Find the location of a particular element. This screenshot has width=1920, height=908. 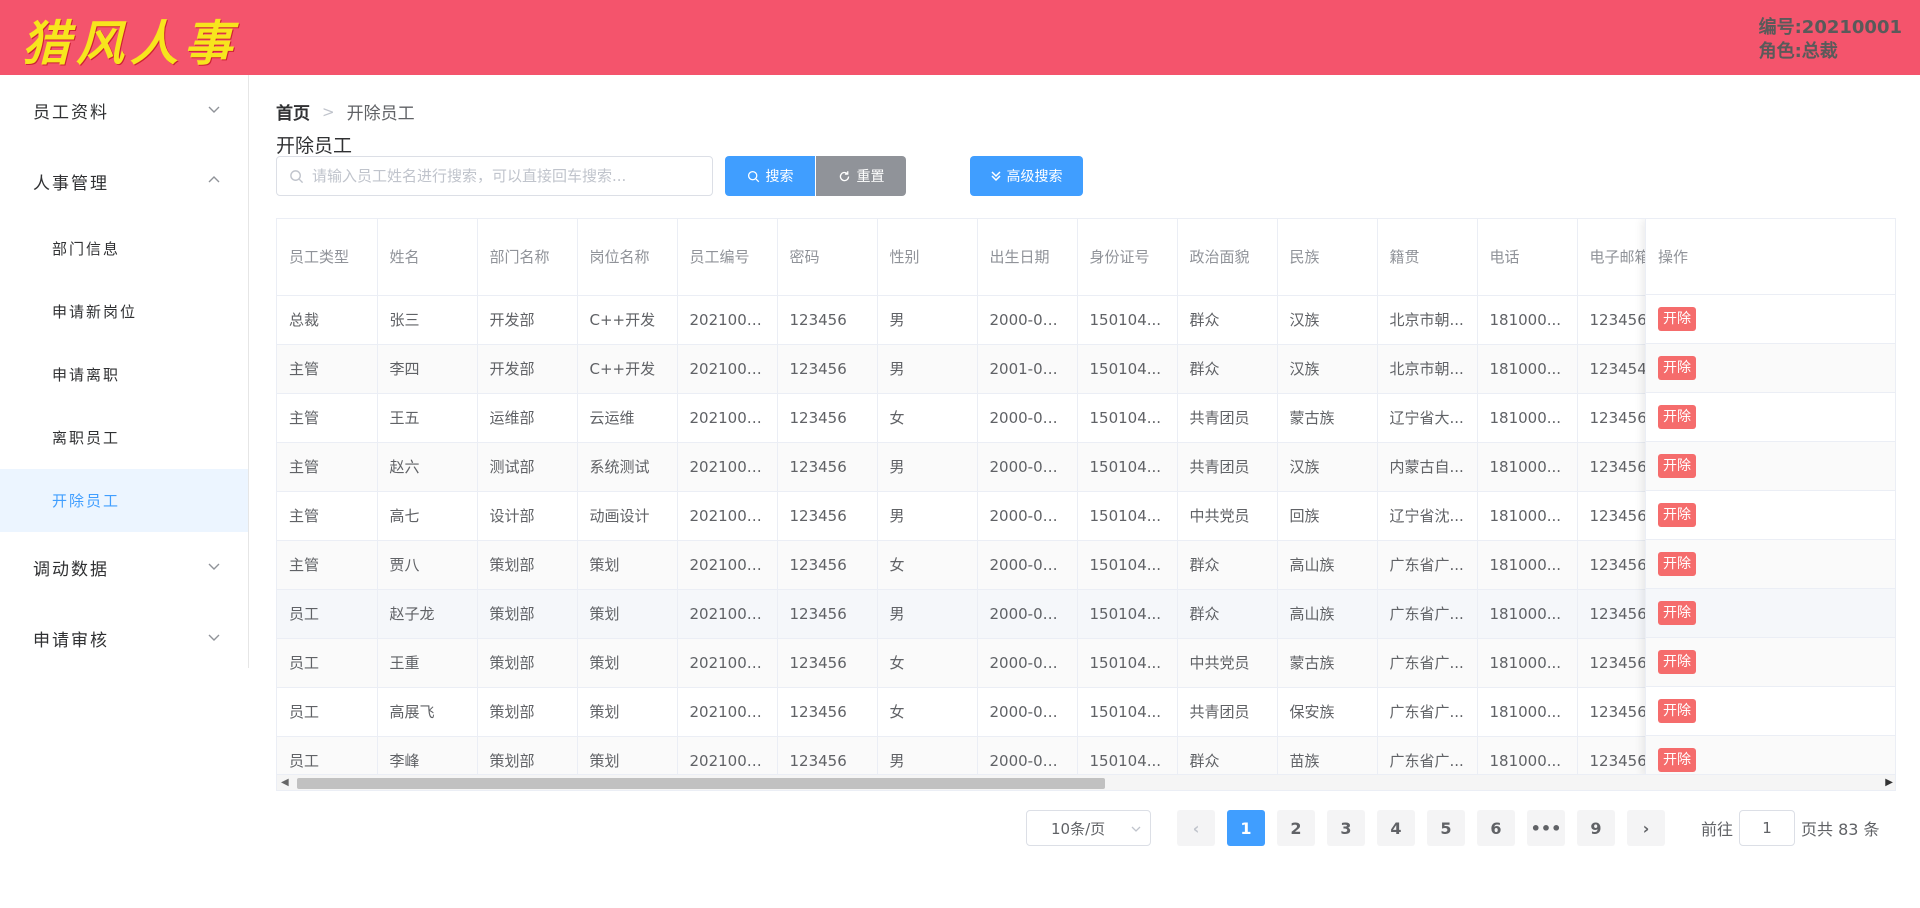

table-cell: 20210001 is located at coordinates (727, 320).